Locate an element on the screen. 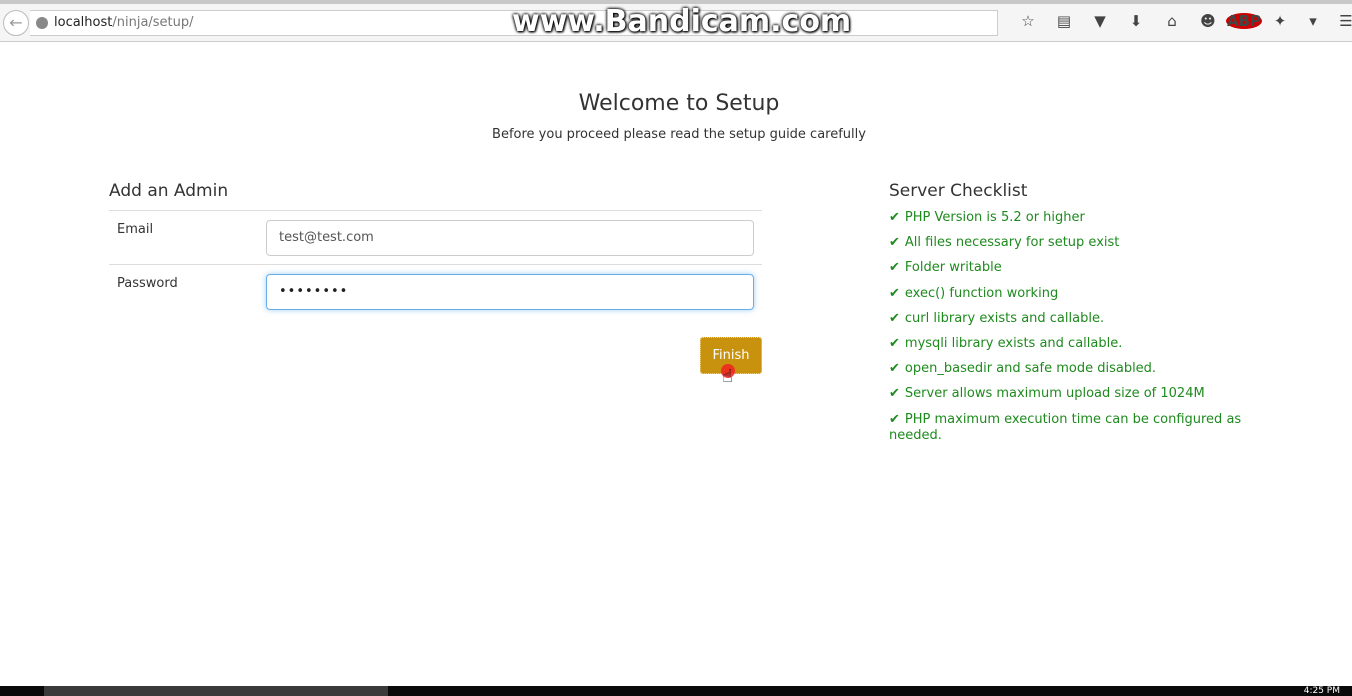 This screenshot has height=696, width=1352. checklist-item: ✔ All files necessary for setup exist is located at coordinates (1004, 243).